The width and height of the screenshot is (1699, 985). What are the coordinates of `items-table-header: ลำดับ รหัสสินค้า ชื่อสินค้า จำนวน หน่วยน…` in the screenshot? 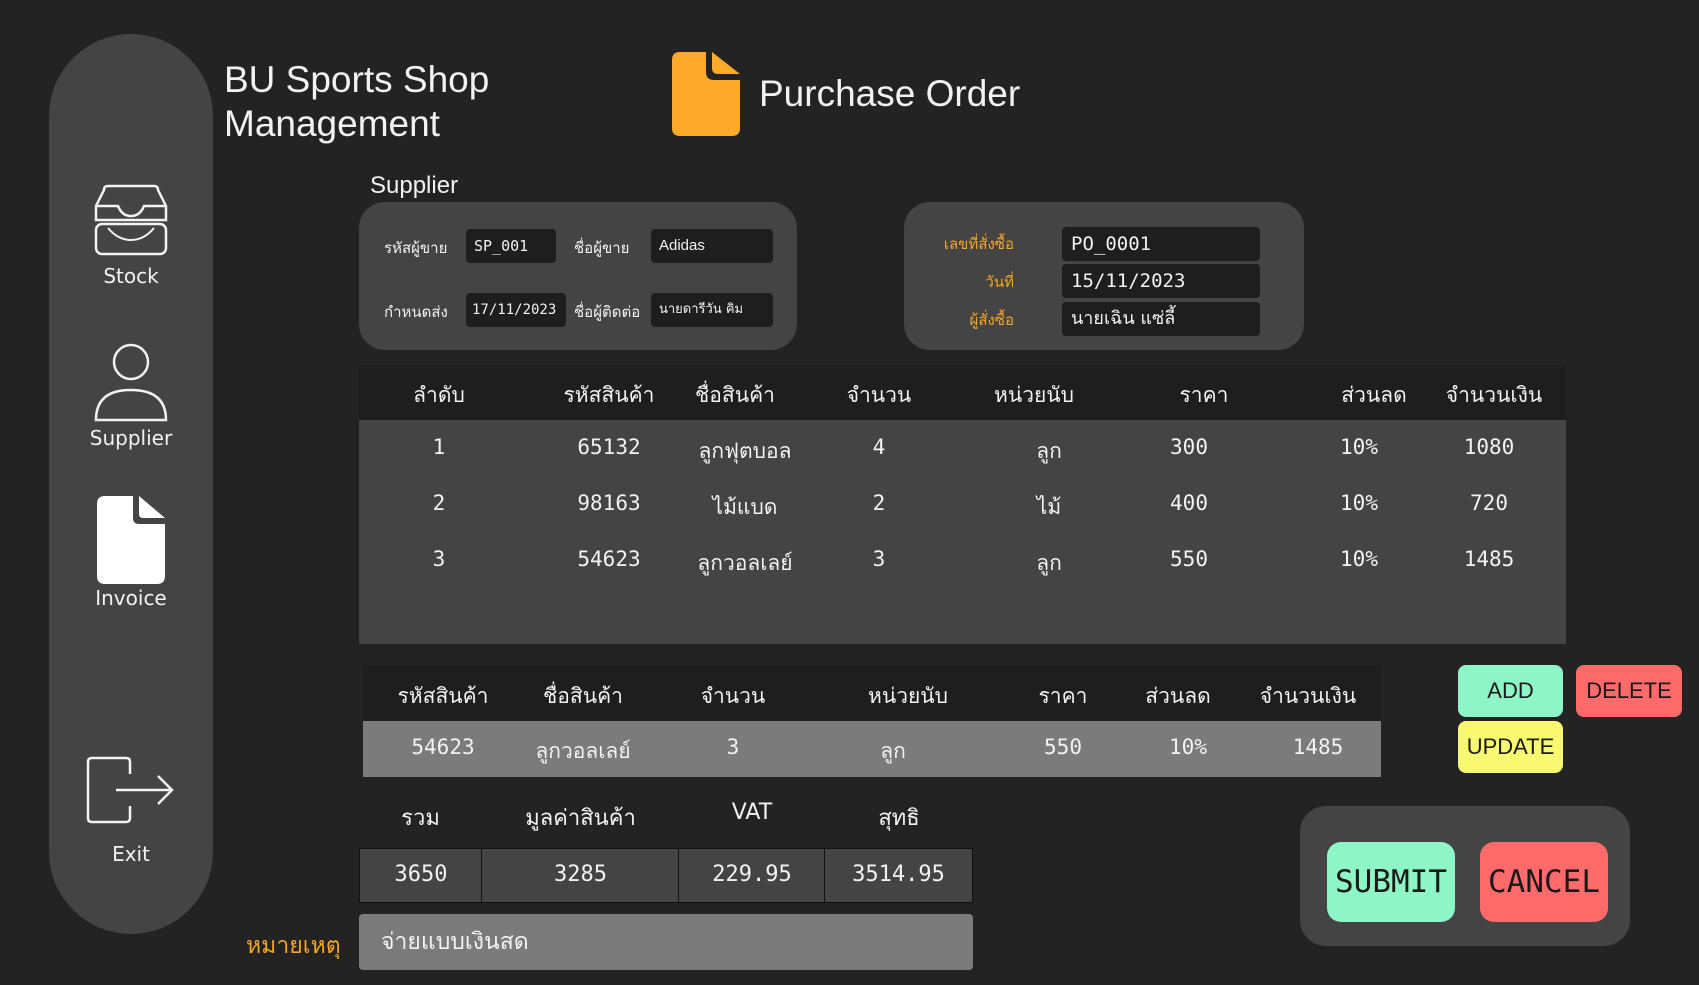 It's located at (962, 392).